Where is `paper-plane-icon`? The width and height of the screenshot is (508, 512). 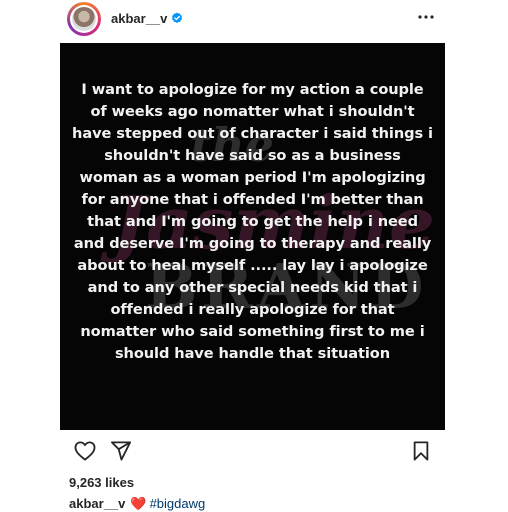 paper-plane-icon is located at coordinates (121, 451).